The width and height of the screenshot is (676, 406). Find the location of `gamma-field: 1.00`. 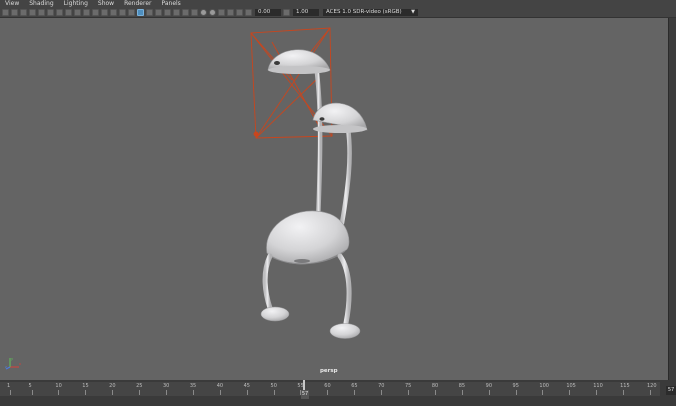

gamma-field: 1.00 is located at coordinates (306, 12).